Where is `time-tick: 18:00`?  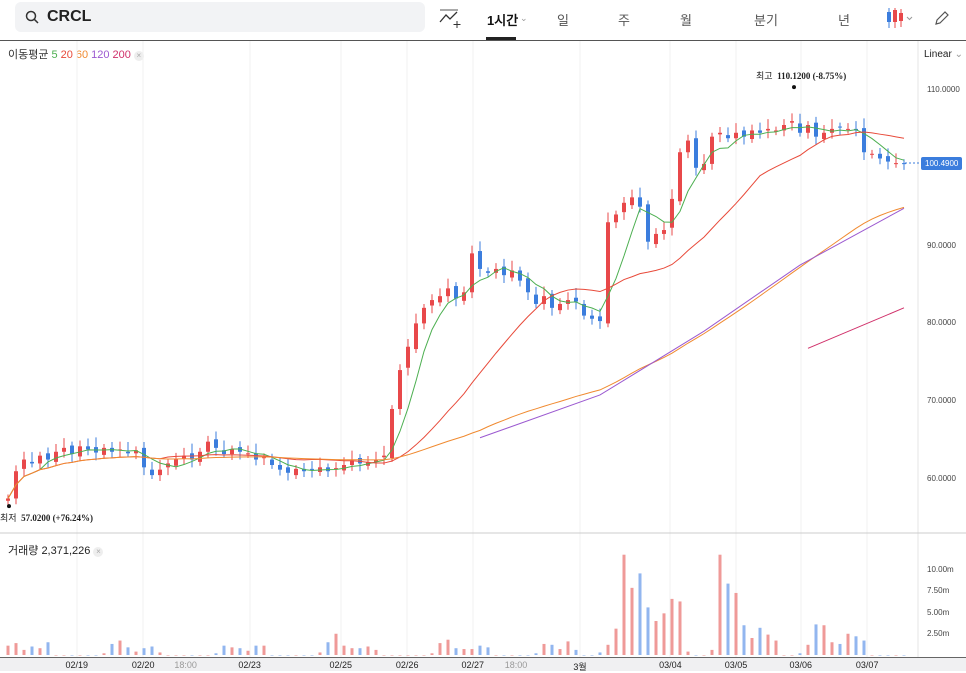 time-tick: 18:00 is located at coordinates (185, 665).